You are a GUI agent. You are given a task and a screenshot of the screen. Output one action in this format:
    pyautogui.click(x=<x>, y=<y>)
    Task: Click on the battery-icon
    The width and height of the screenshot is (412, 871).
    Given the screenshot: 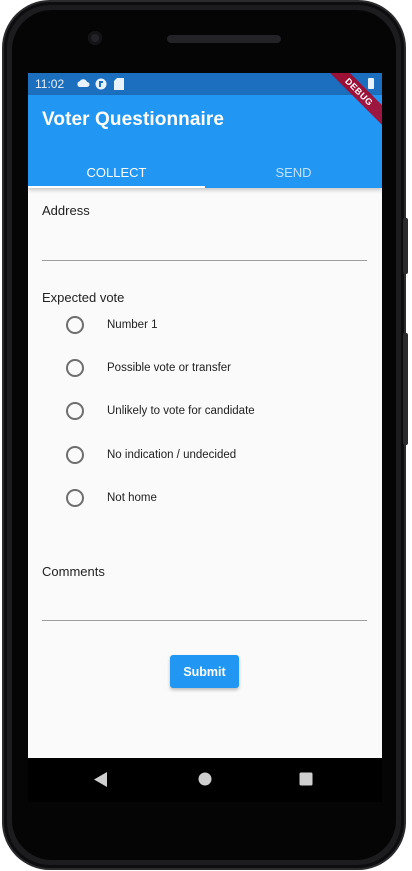 What is the action you would take?
    pyautogui.click(x=371, y=83)
    